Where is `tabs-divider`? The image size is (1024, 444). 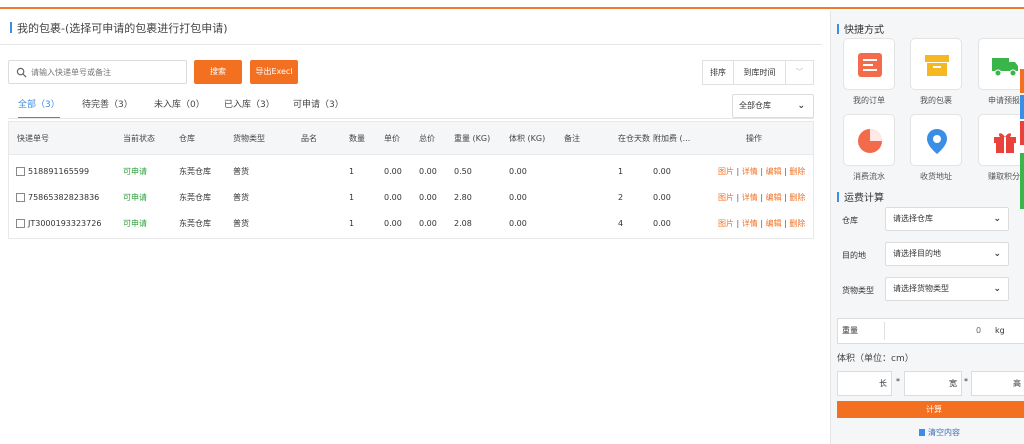
tabs-divider is located at coordinates (411, 118).